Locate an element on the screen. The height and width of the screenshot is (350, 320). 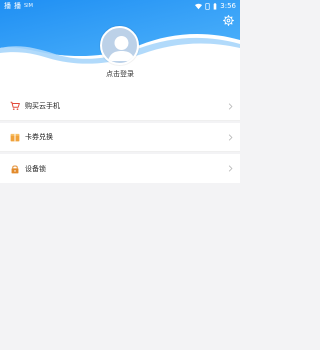
gear-icon is located at coordinates (228, 20).